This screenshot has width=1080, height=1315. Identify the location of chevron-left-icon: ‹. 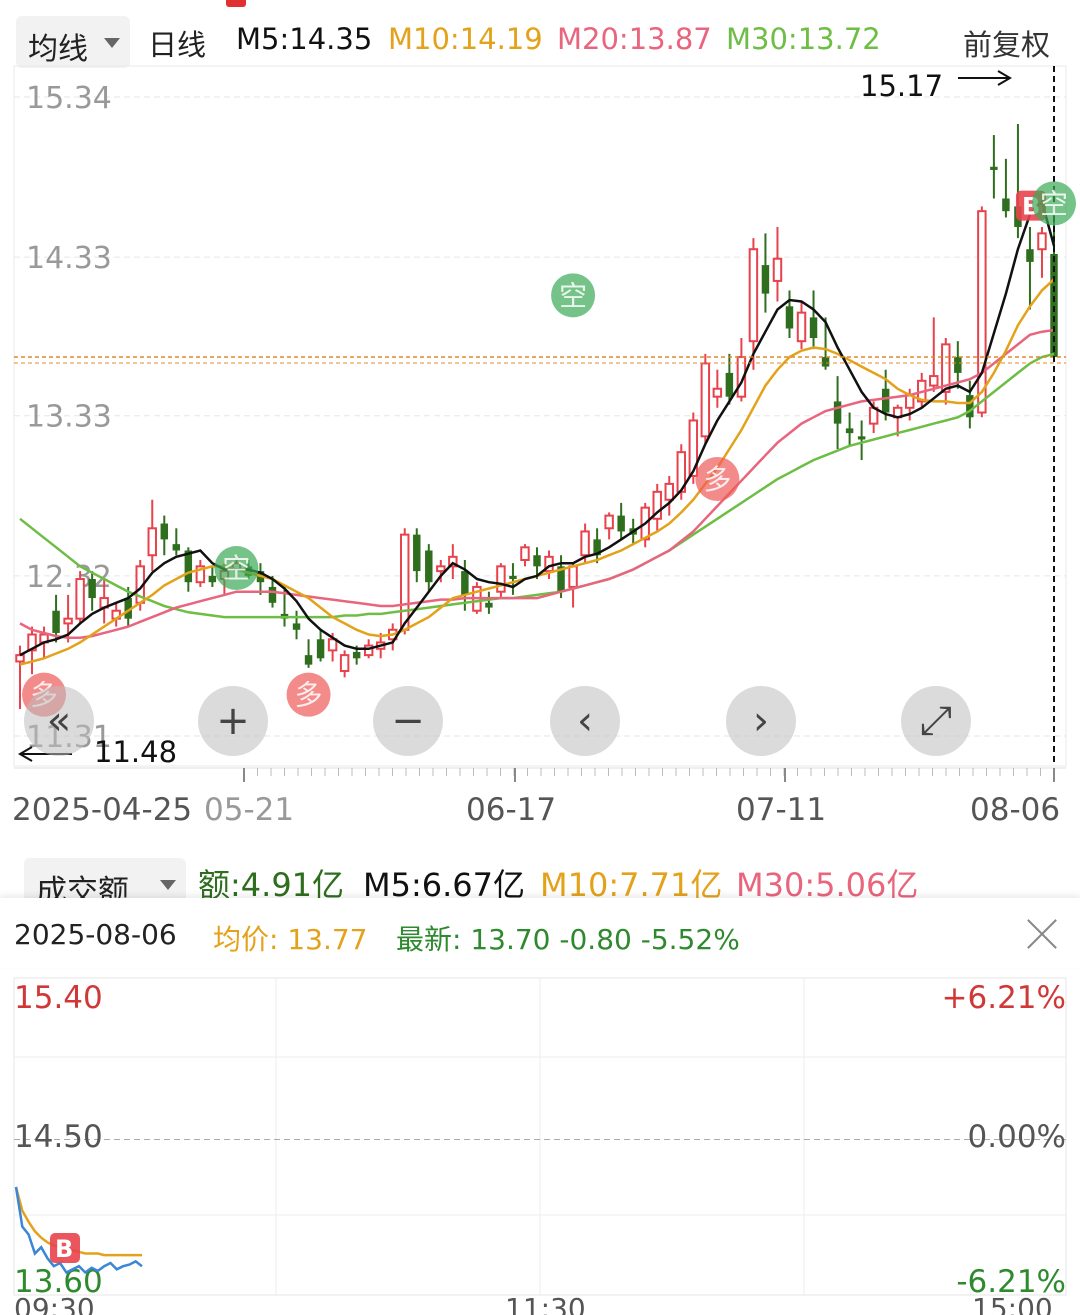
(585, 721).